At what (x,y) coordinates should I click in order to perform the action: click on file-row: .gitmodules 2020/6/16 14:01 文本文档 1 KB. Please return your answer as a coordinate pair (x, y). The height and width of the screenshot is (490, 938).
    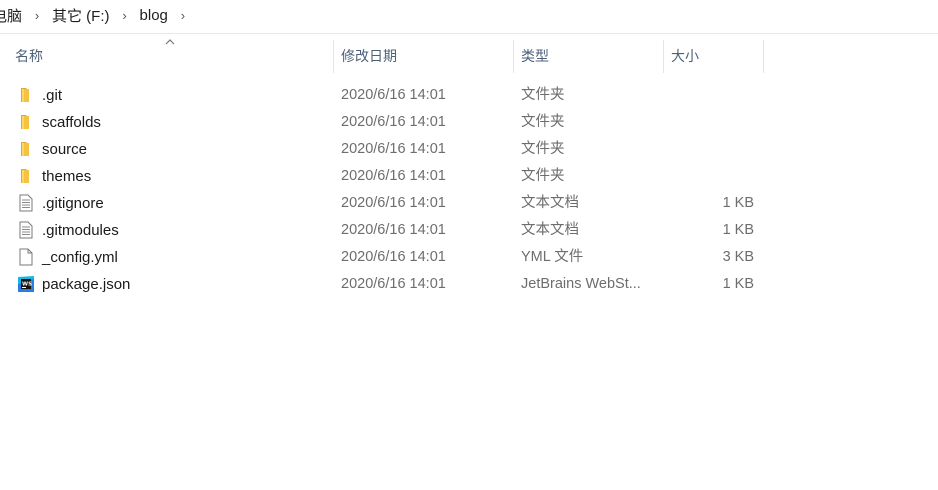
    Looking at the image, I should click on (381, 230).